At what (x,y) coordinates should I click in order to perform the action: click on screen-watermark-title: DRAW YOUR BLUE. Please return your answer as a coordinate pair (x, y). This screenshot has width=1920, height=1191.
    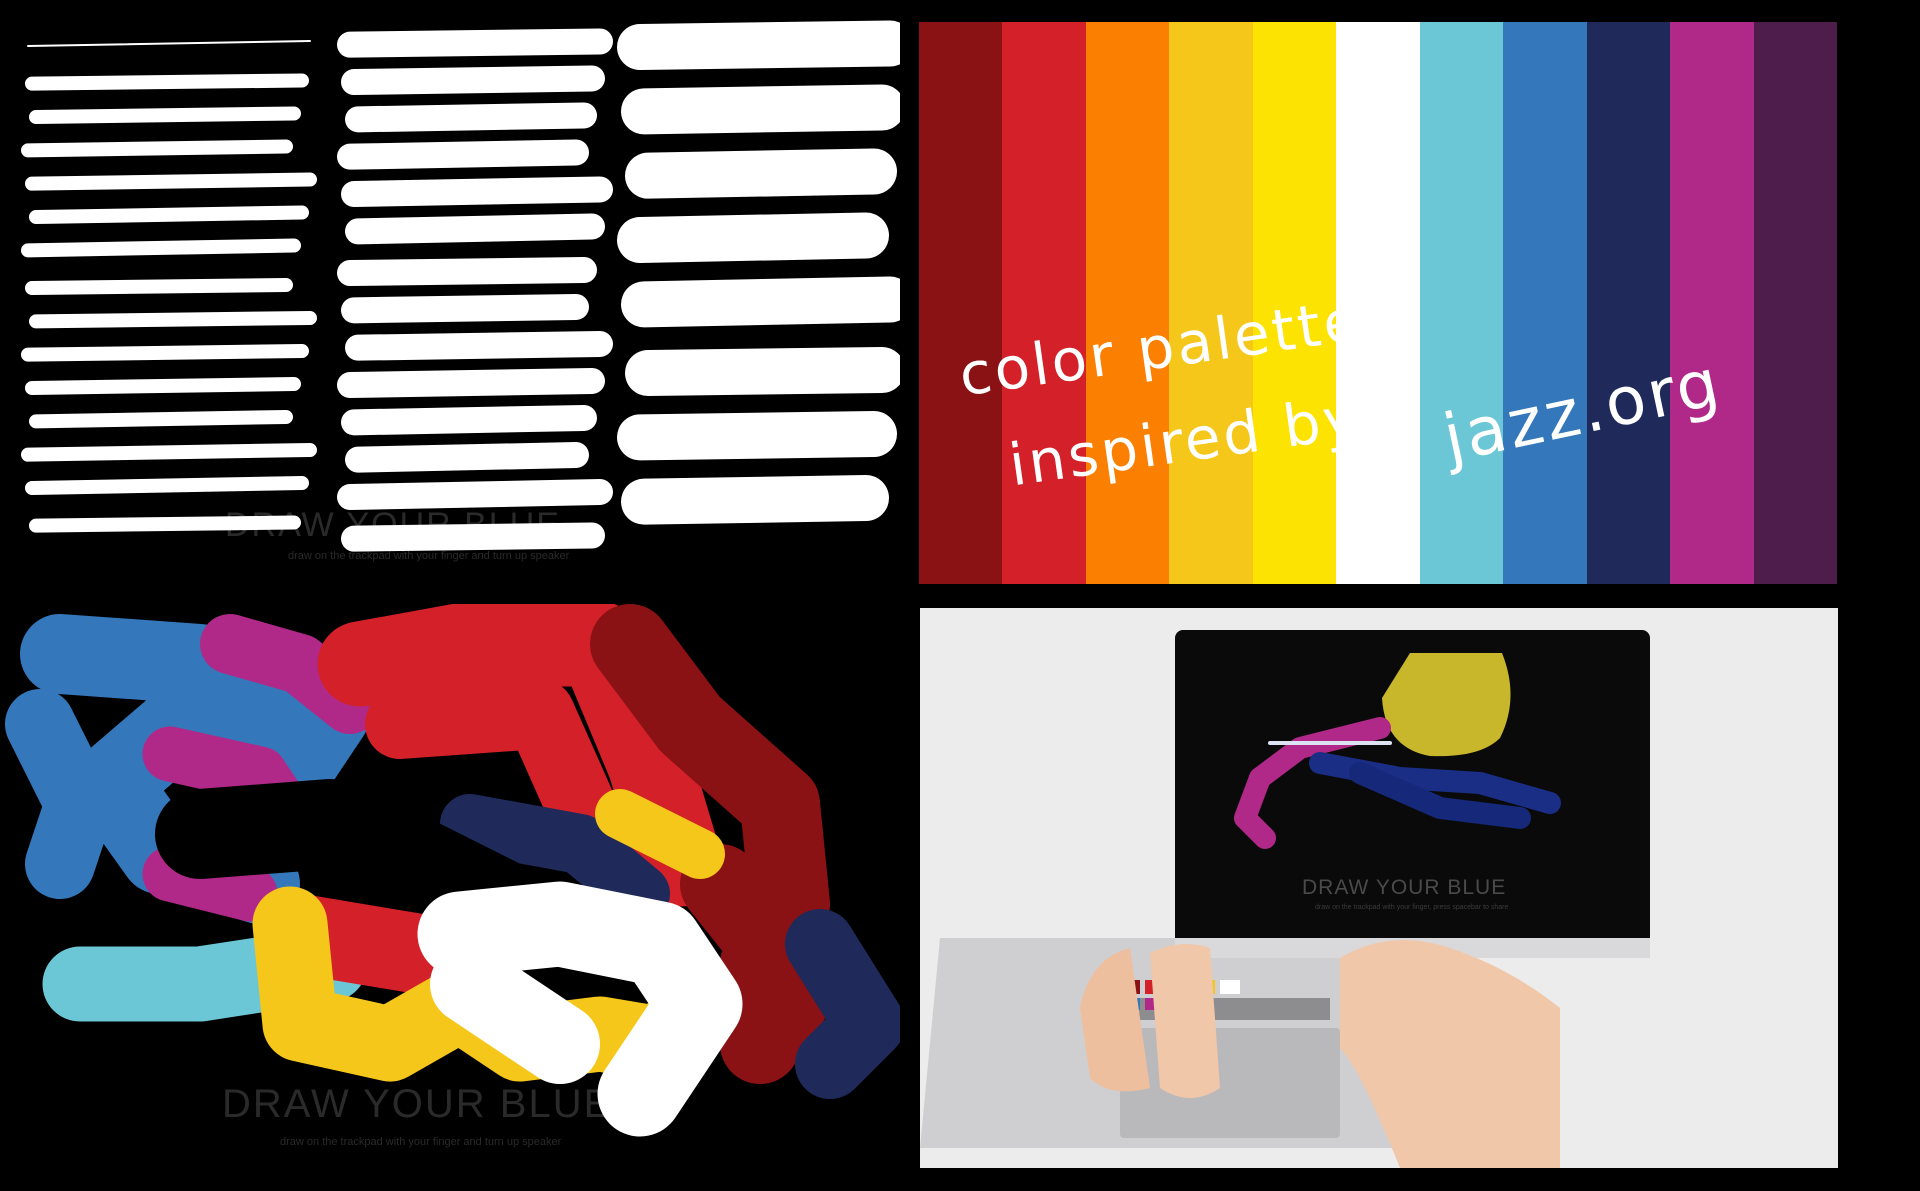
    Looking at the image, I should click on (1404, 887).